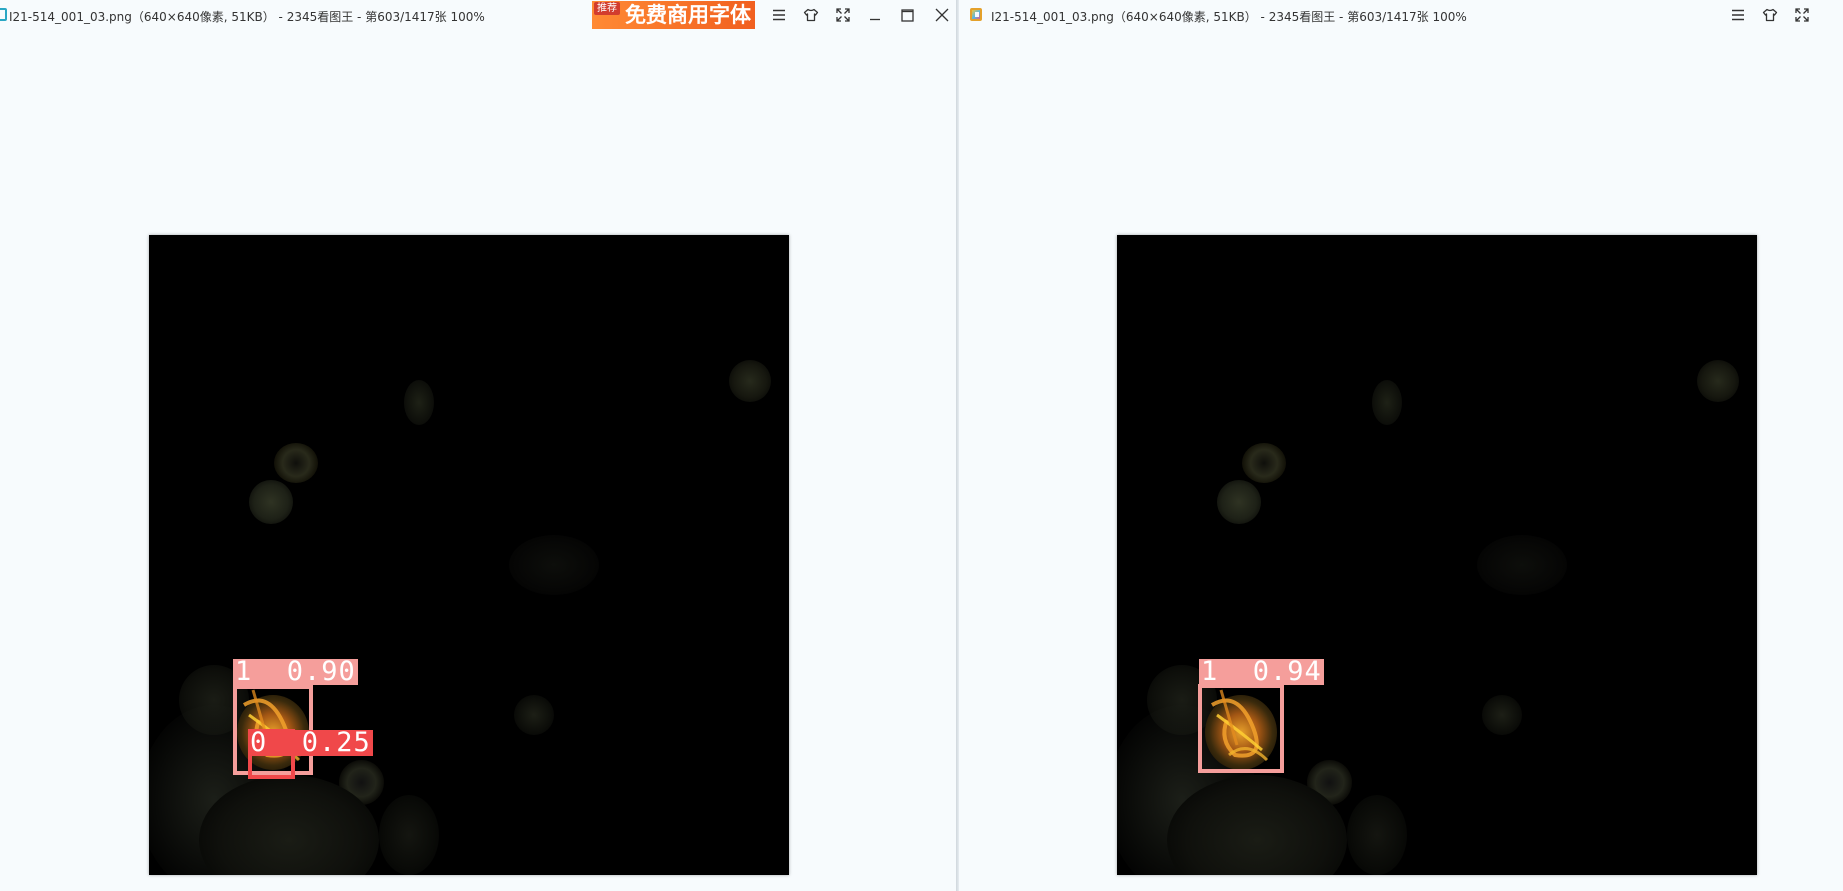  I want to click on minimize-icon, so click(875, 15).